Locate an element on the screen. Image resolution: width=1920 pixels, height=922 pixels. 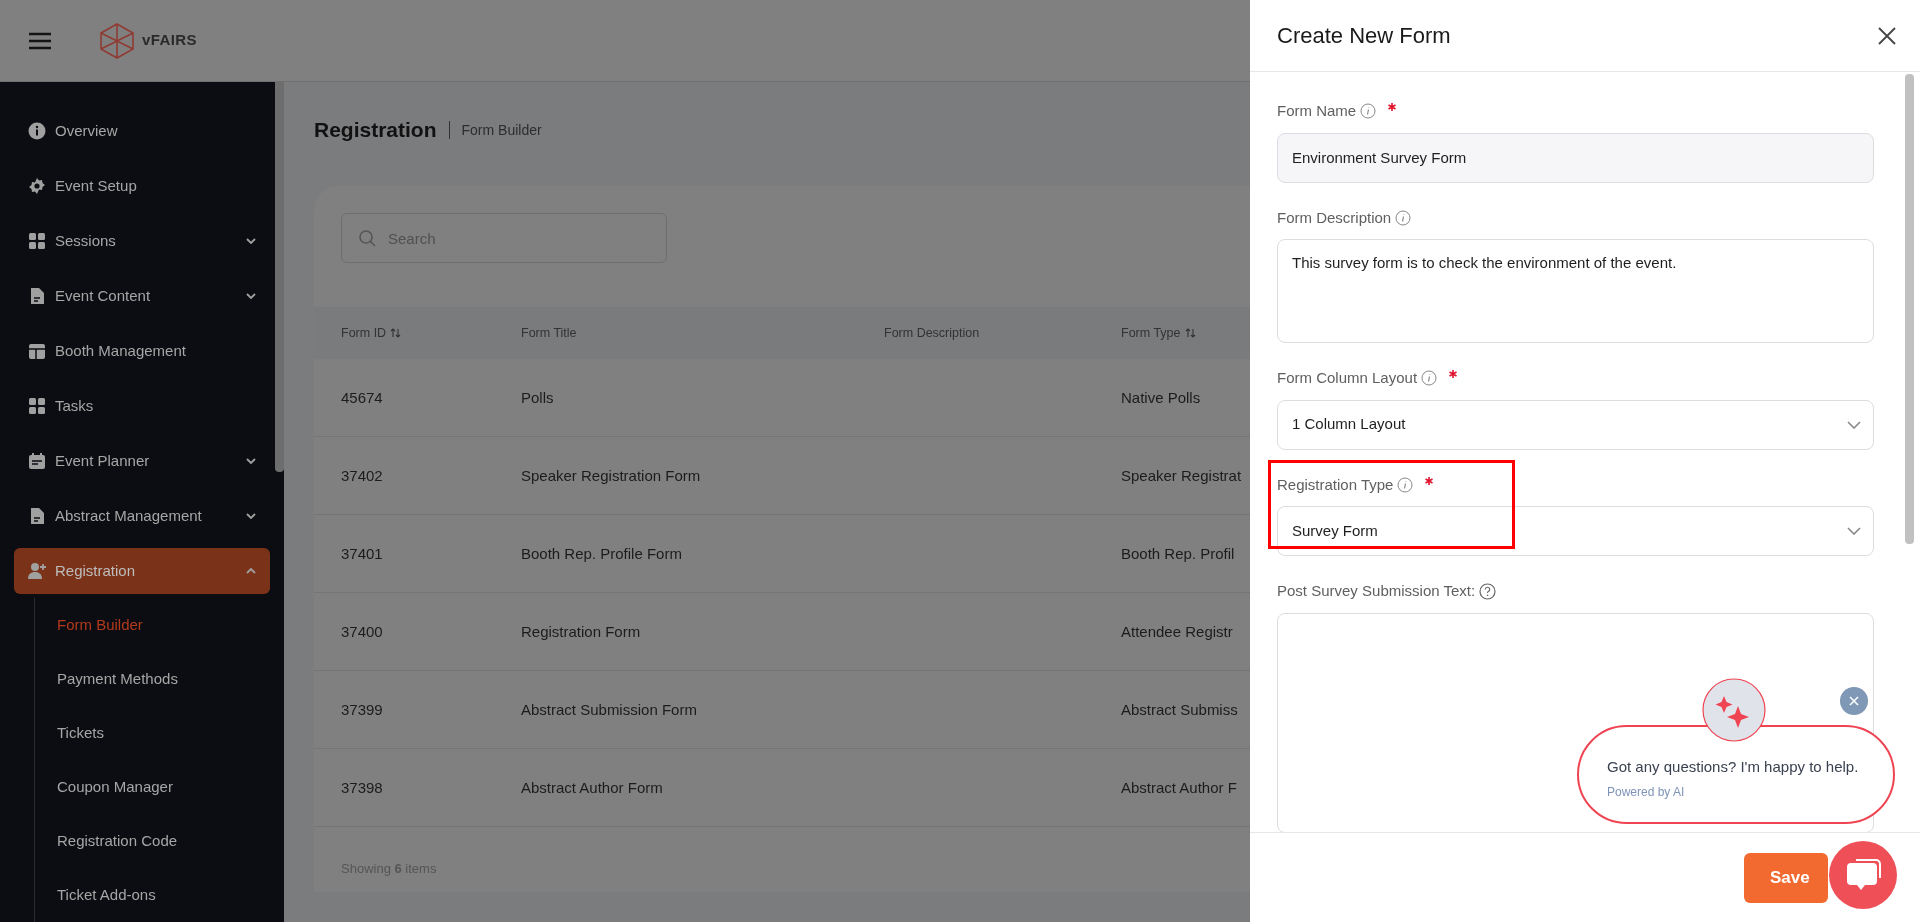
sparkle-icon is located at coordinates (1734, 710).